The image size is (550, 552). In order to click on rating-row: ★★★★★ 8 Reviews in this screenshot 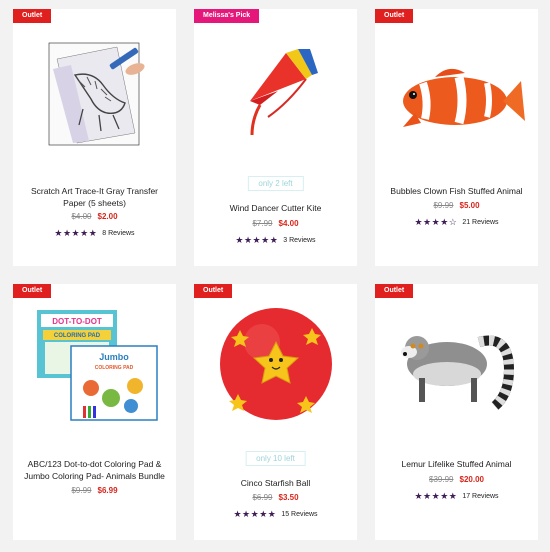, I will do `click(94, 233)`.